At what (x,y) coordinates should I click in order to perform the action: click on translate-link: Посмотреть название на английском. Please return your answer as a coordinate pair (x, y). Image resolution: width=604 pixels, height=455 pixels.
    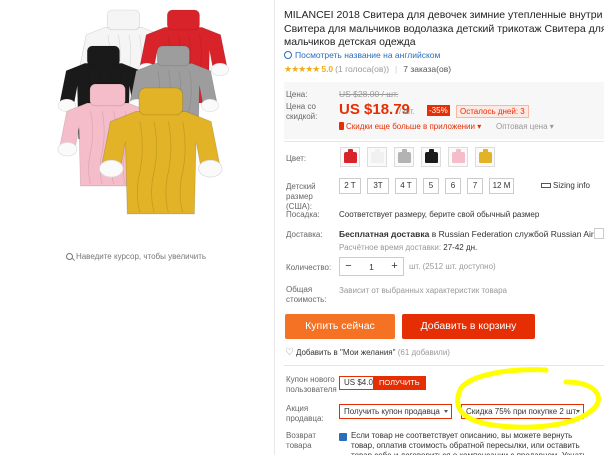
    Looking at the image, I should click on (362, 55).